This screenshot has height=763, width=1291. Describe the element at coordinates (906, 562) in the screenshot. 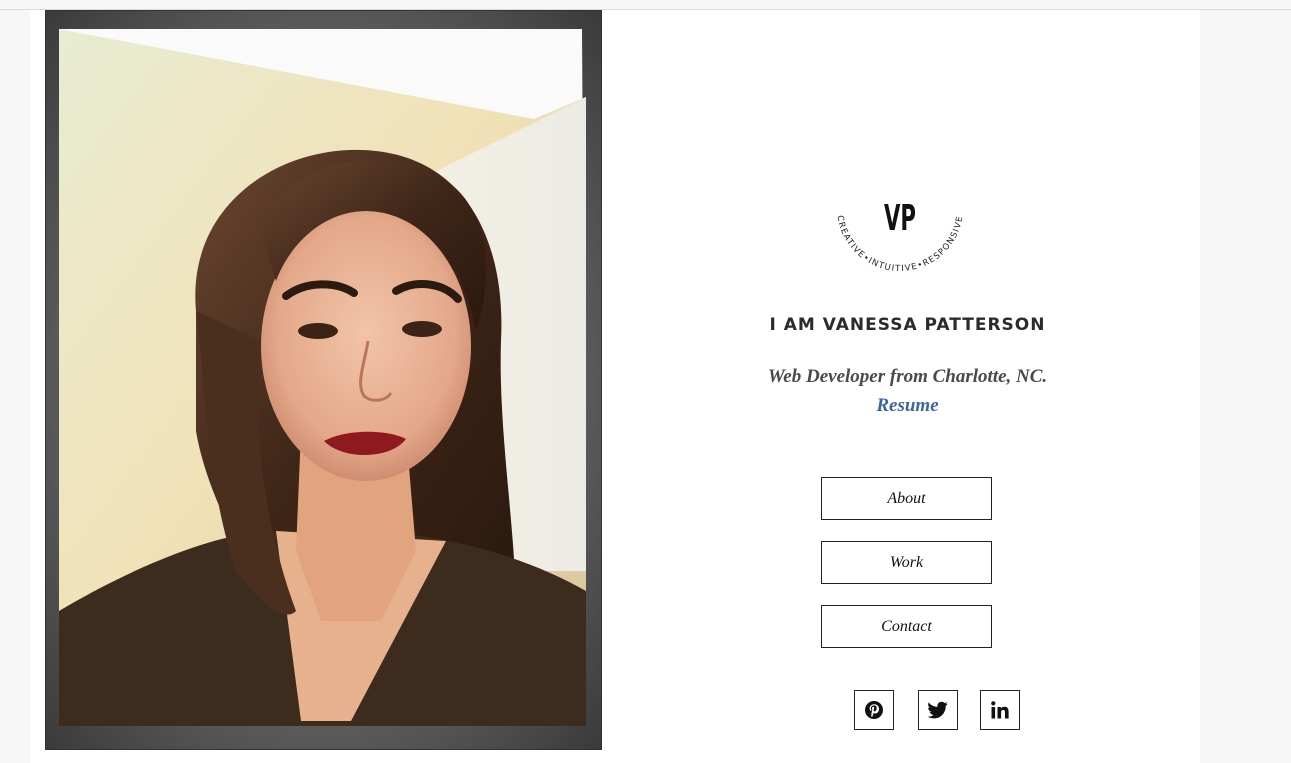

I see `work-button: Work` at that location.